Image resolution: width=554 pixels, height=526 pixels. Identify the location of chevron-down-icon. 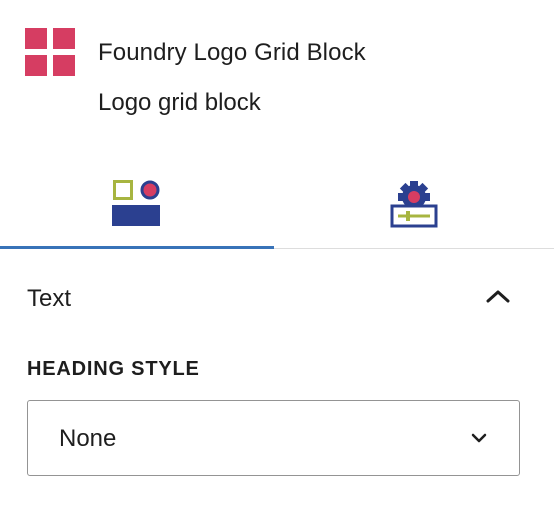
(479, 438).